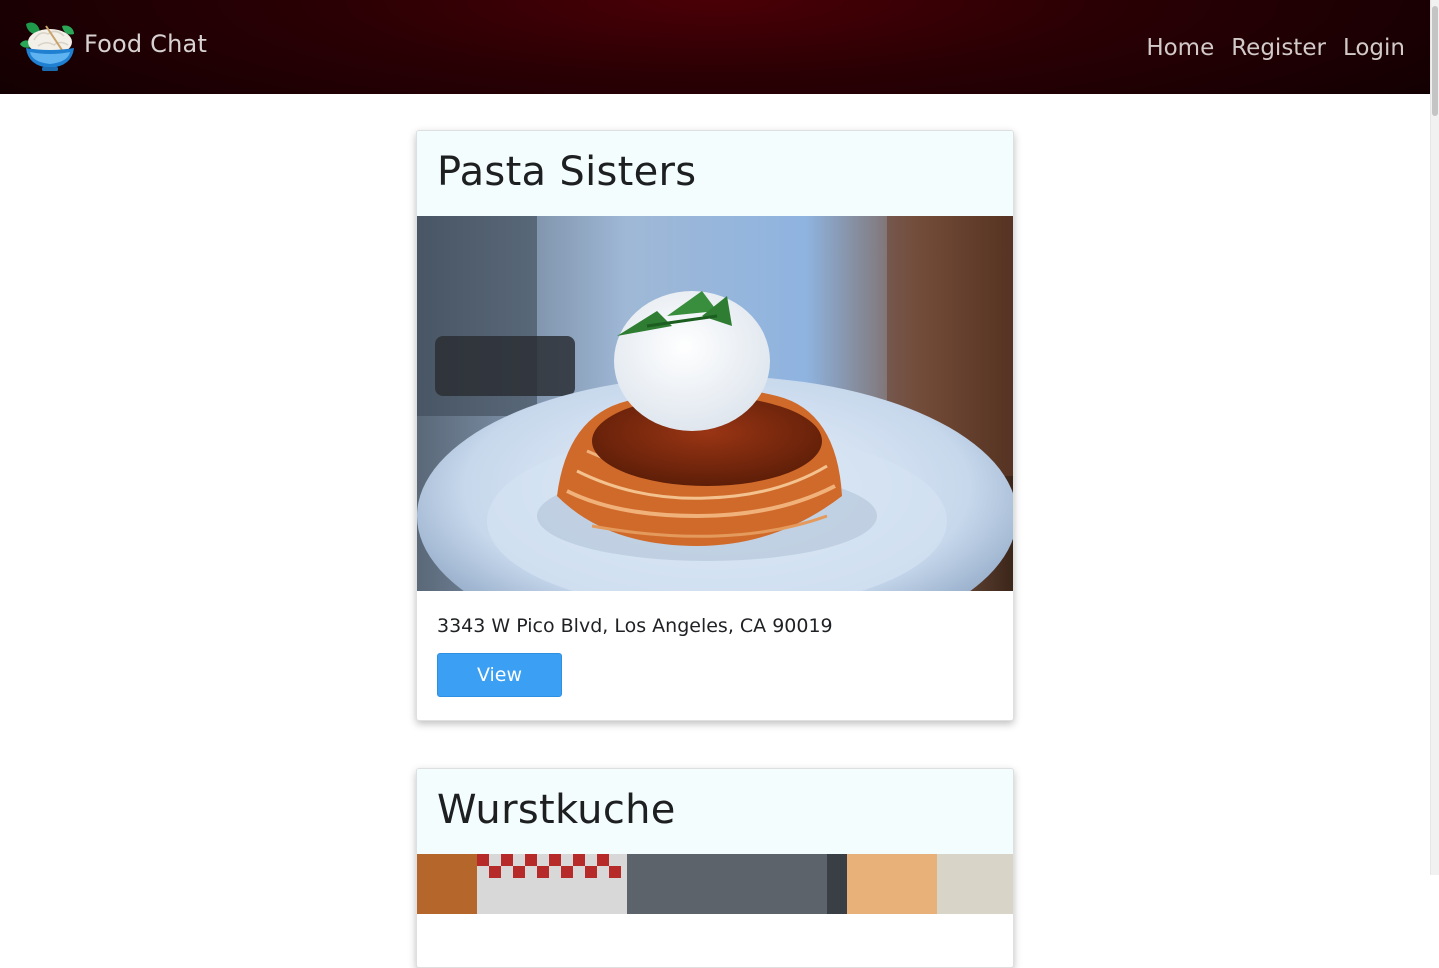  What do you see at coordinates (47, 46) in the screenshot?
I see `food-bowl-logo-icon` at bounding box center [47, 46].